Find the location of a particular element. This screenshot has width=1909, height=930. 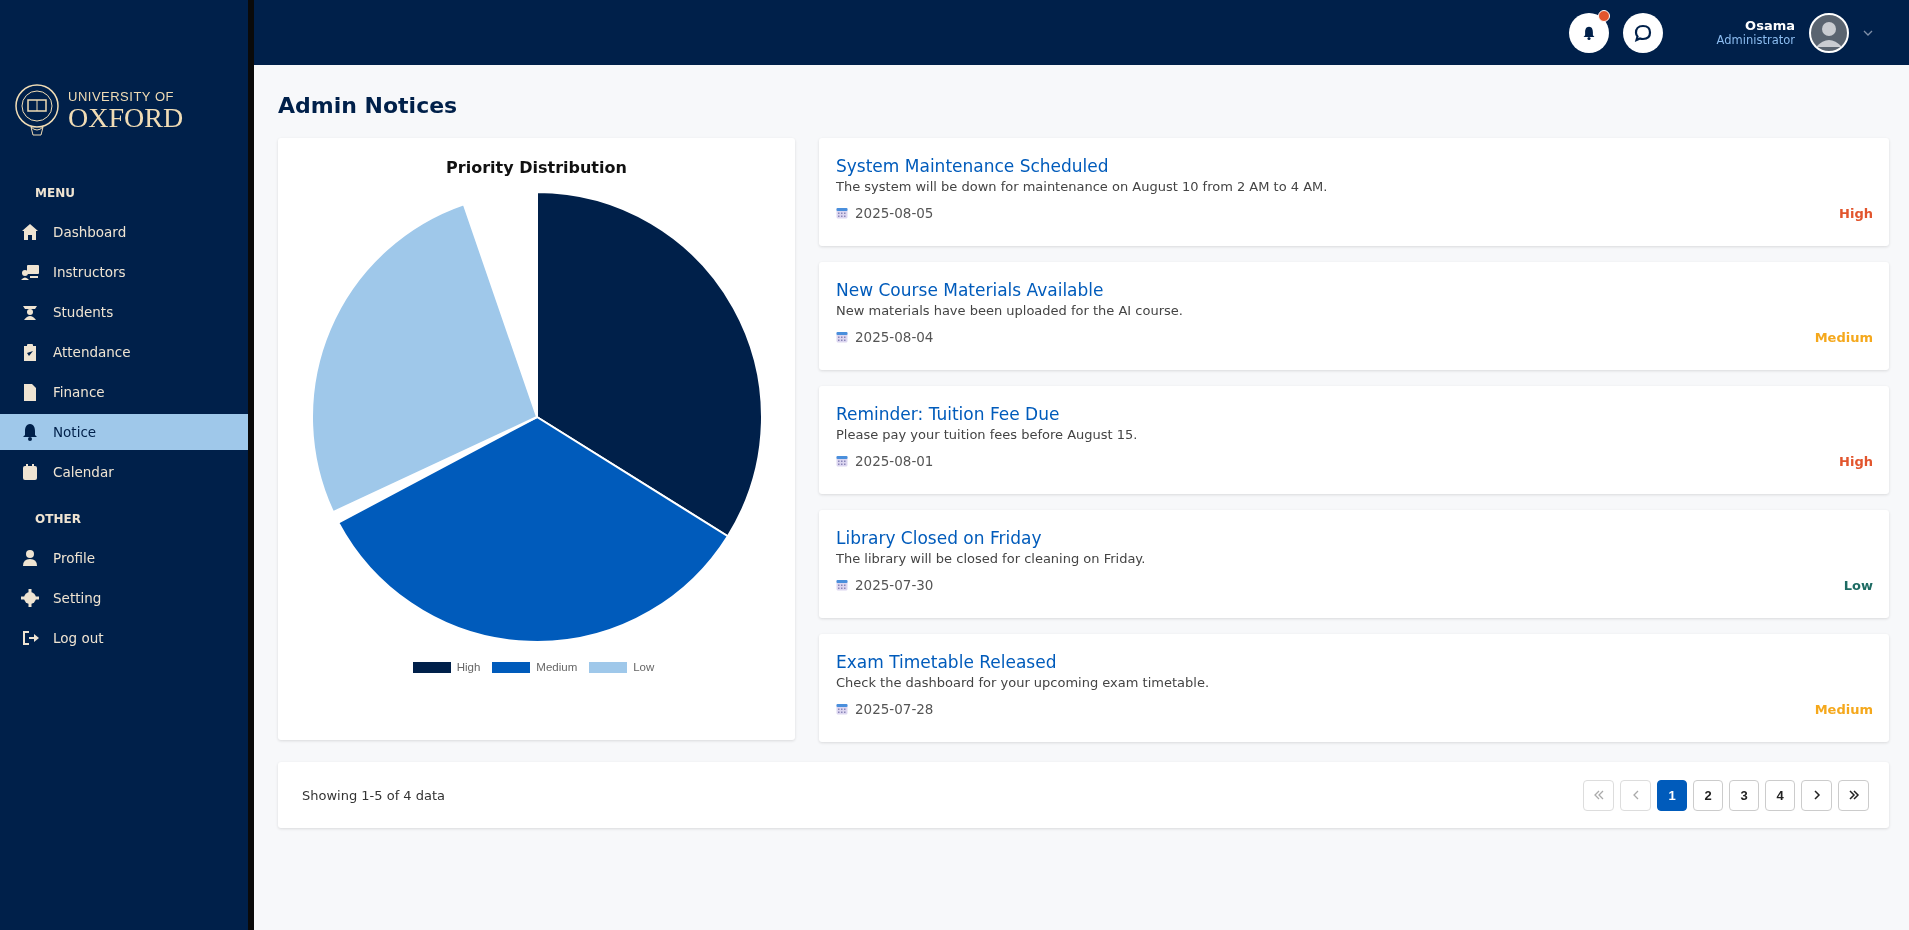

notice-text: Please pay your tuition fees before August 15. is located at coordinates (987, 434).